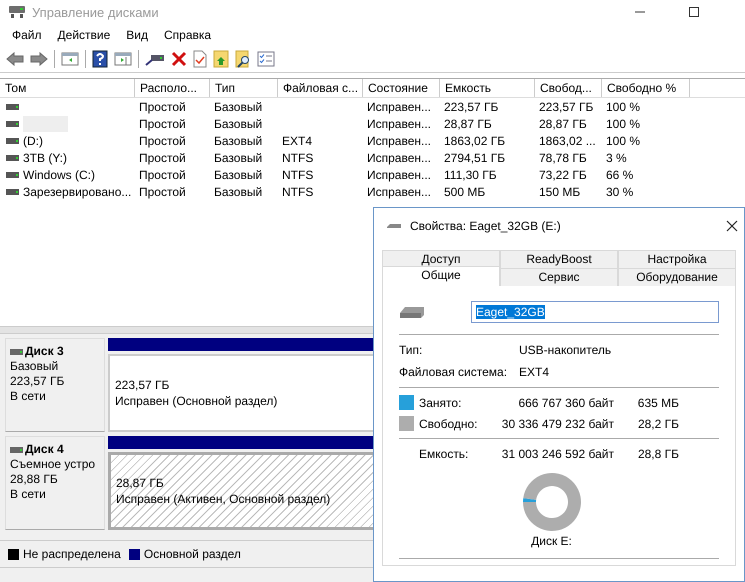  I want to click on tab: Общие, so click(441, 276).